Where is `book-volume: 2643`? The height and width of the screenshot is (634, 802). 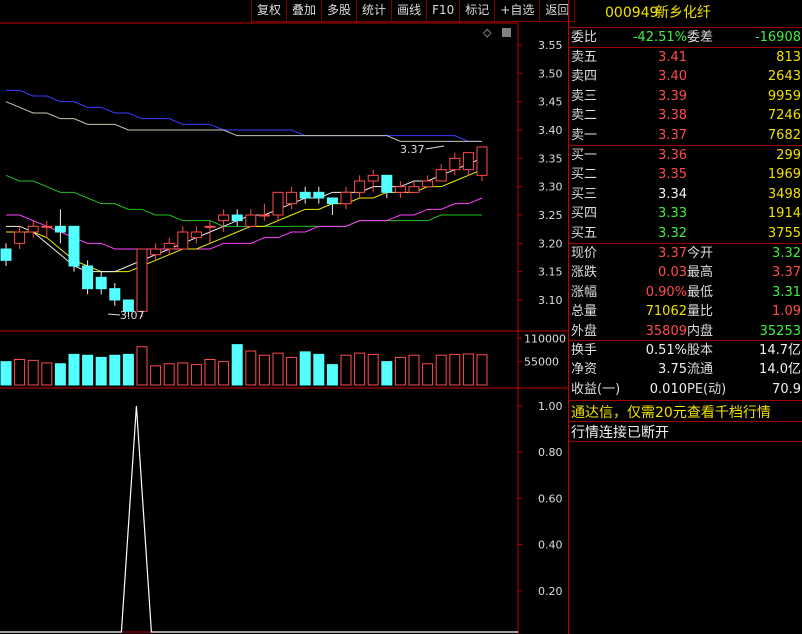 book-volume: 2643 is located at coordinates (784, 77).